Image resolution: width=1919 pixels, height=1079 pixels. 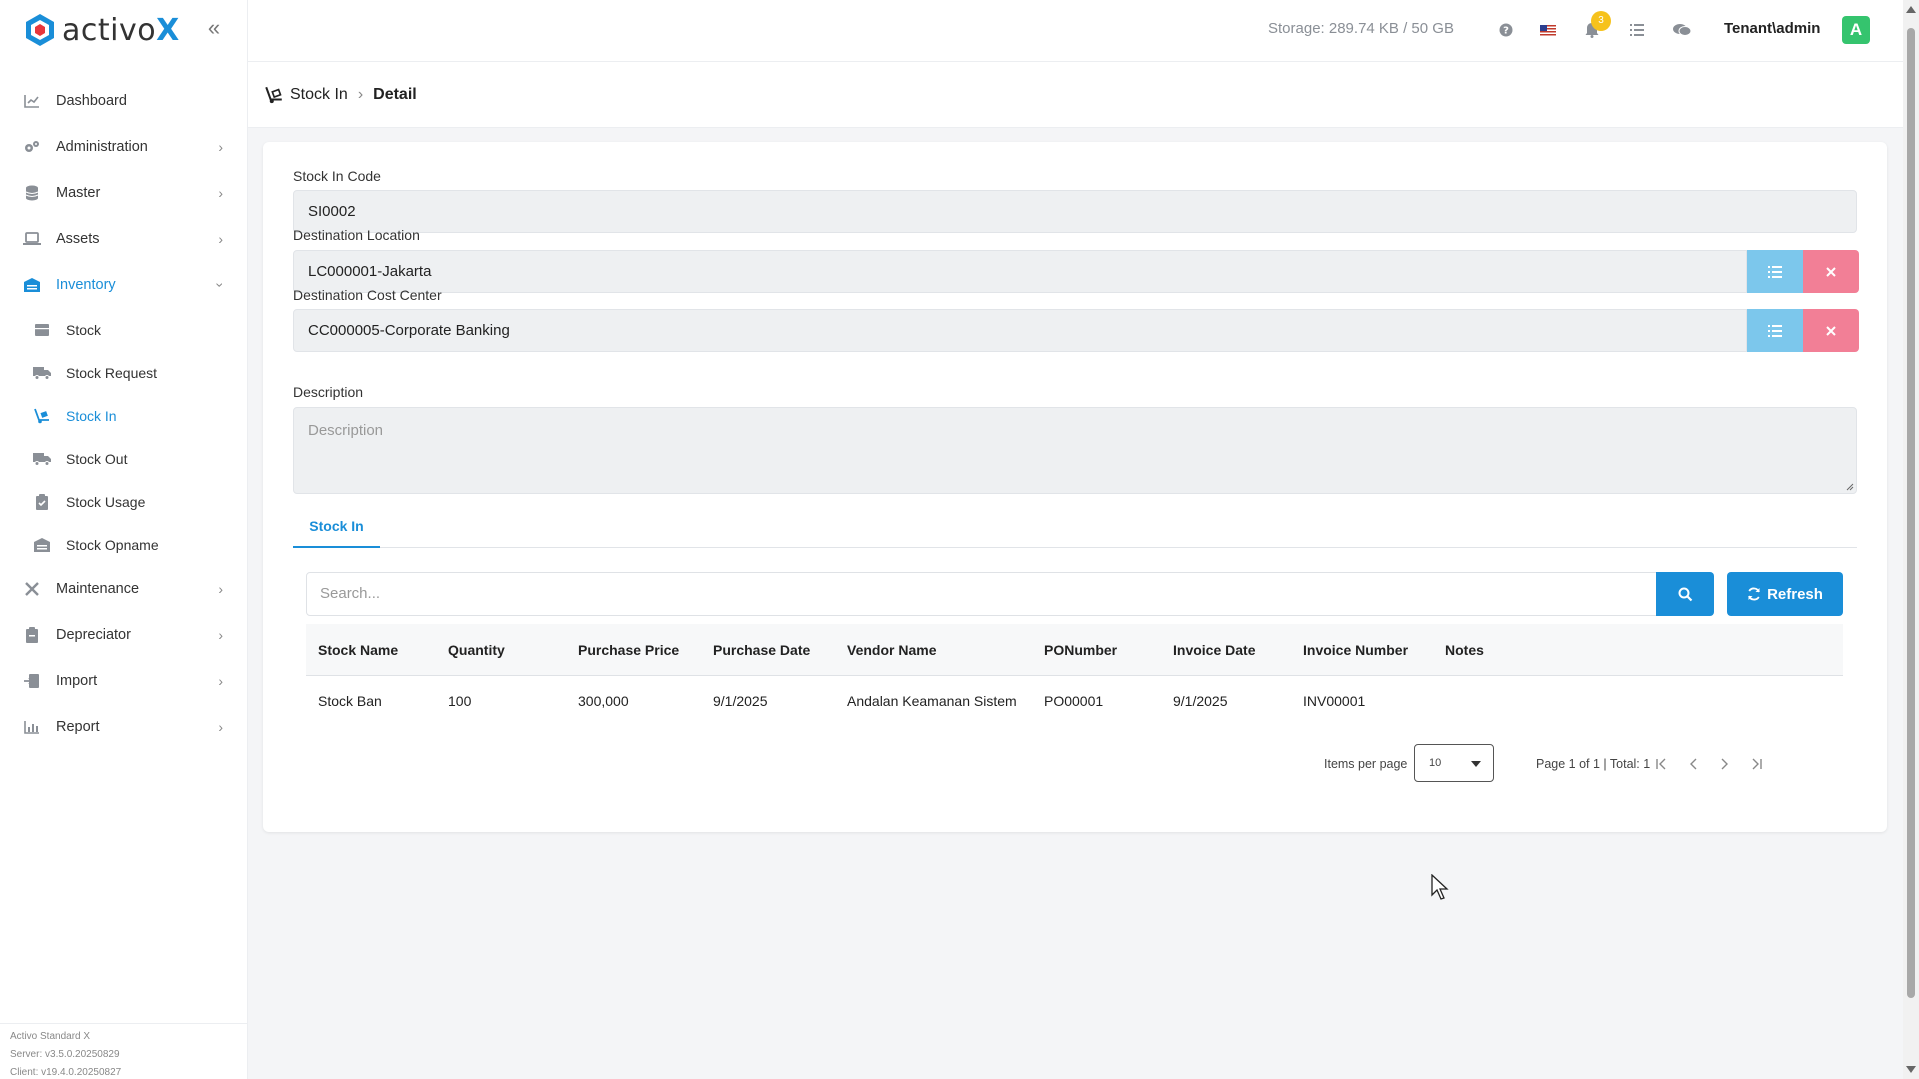 I want to click on column-header: Stock Name, so click(x=358, y=650).